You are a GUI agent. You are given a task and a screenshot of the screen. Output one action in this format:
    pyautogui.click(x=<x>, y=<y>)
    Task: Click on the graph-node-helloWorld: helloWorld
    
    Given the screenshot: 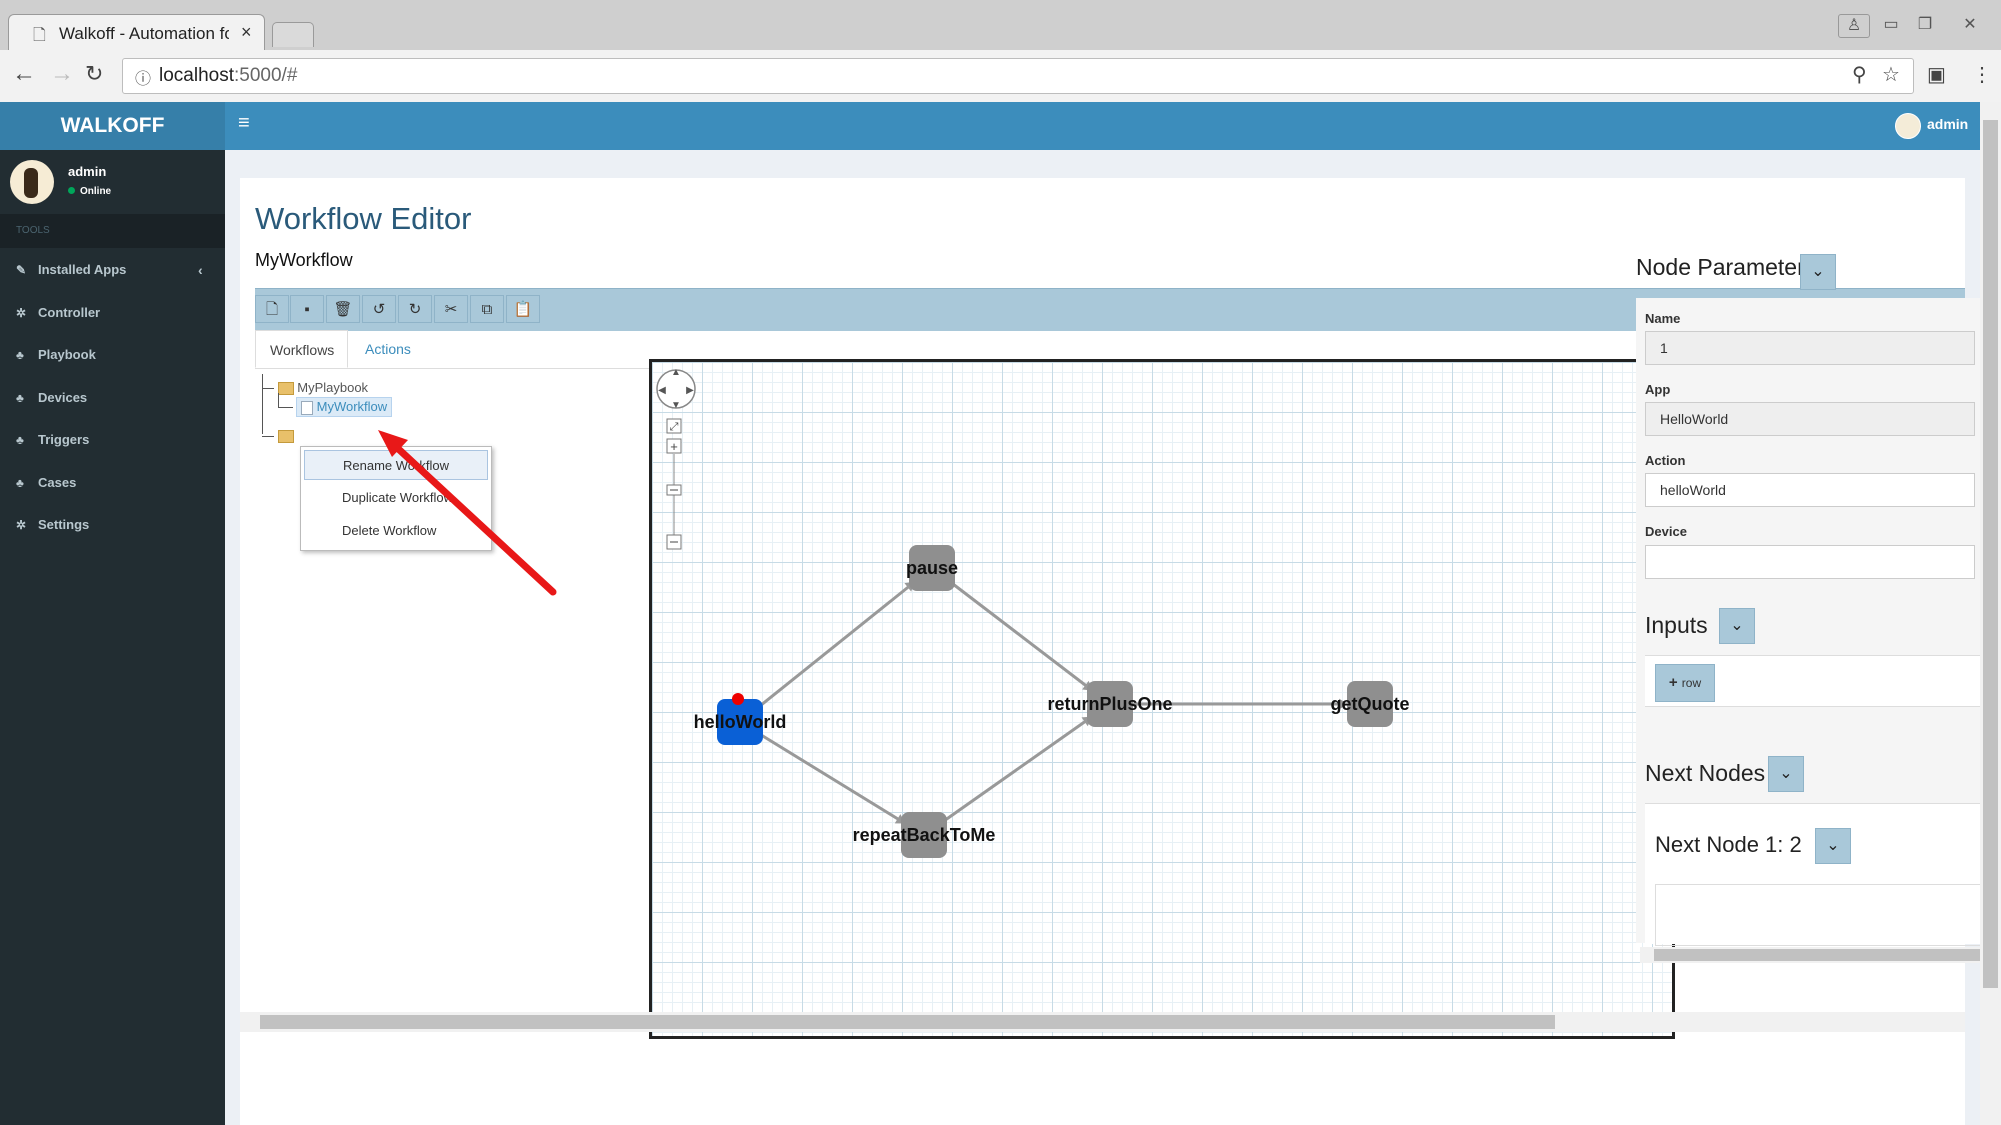 What is the action you would take?
    pyautogui.click(x=740, y=719)
    